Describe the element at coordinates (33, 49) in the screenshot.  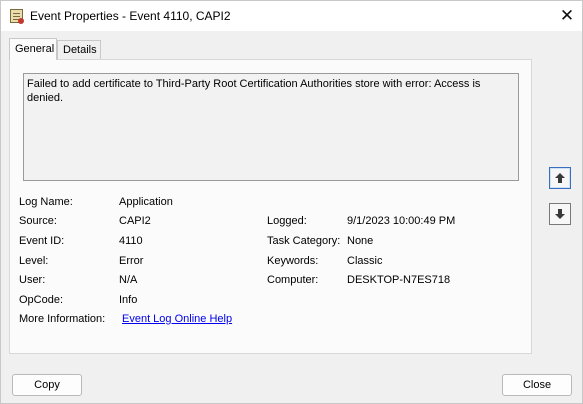
I see `tab-general: General` at that location.